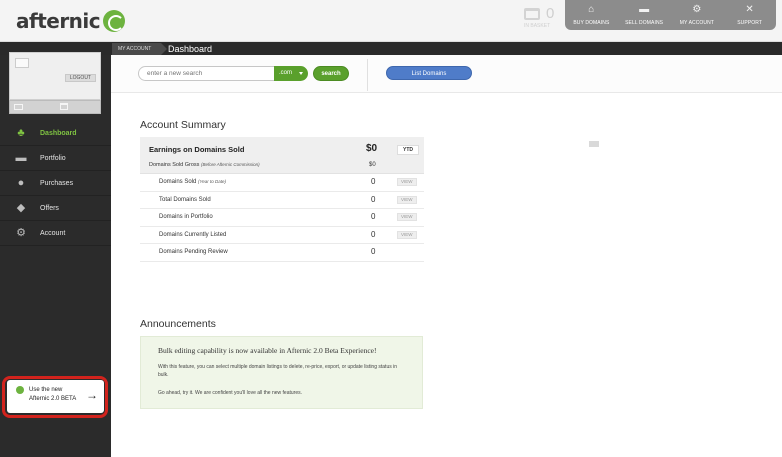 The width and height of the screenshot is (782, 457). I want to click on store-icon: ⌂, so click(591, 9).